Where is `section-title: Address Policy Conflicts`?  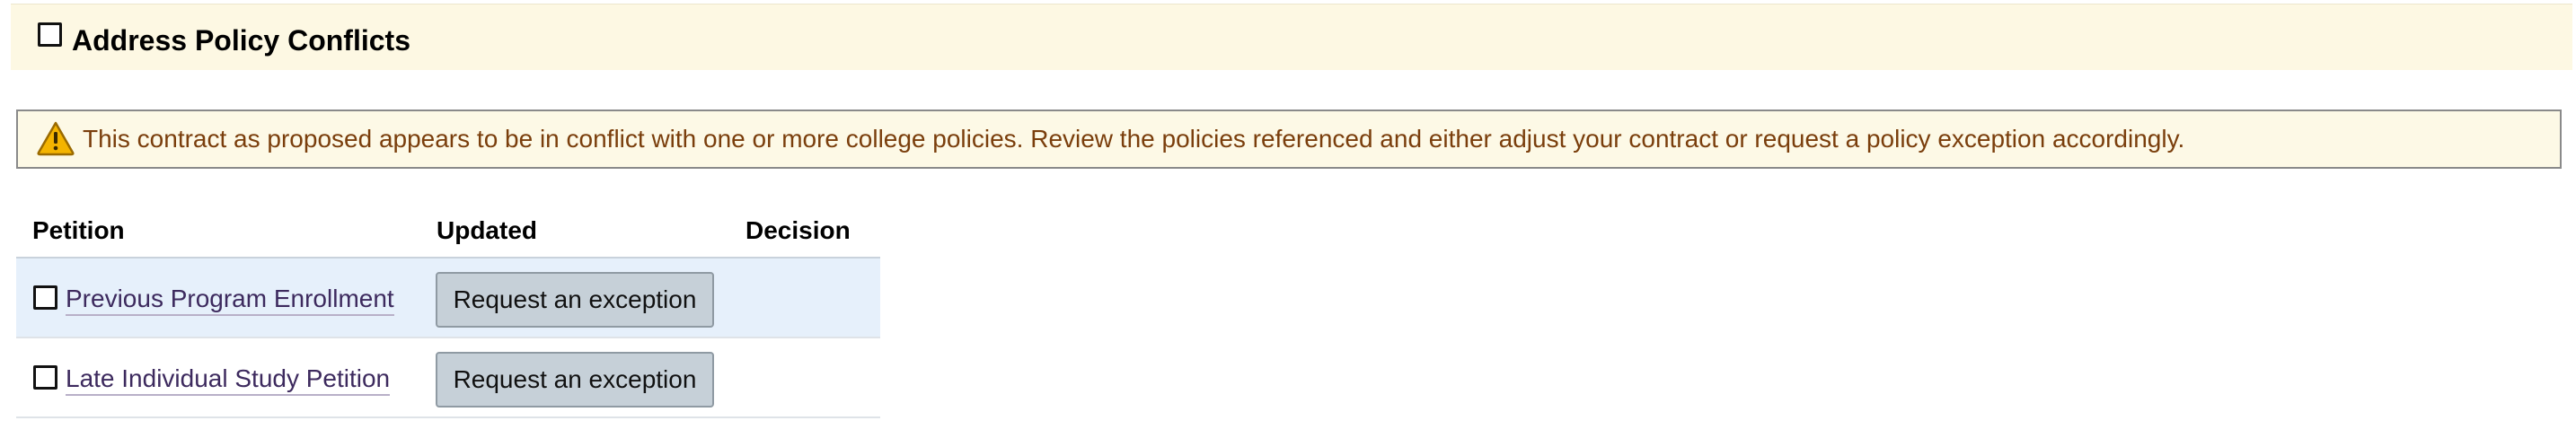
section-title: Address Policy Conflicts is located at coordinates (241, 40).